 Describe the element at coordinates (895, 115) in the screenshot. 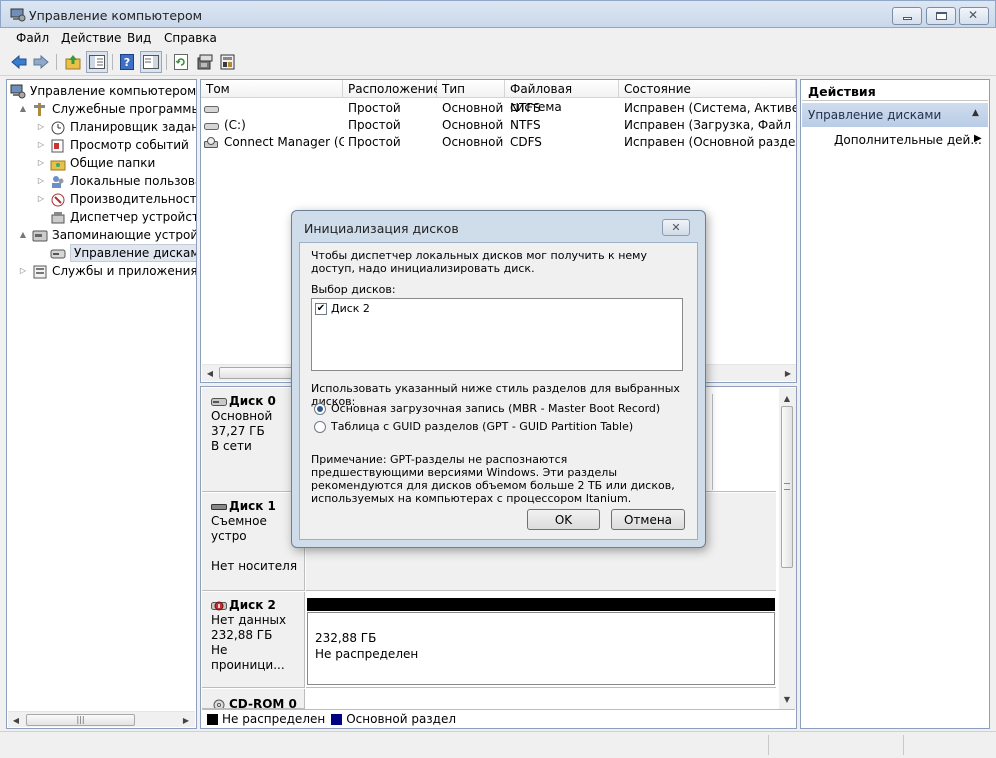

I see `actions-section-disk-management: Управление дисками ▲` at that location.